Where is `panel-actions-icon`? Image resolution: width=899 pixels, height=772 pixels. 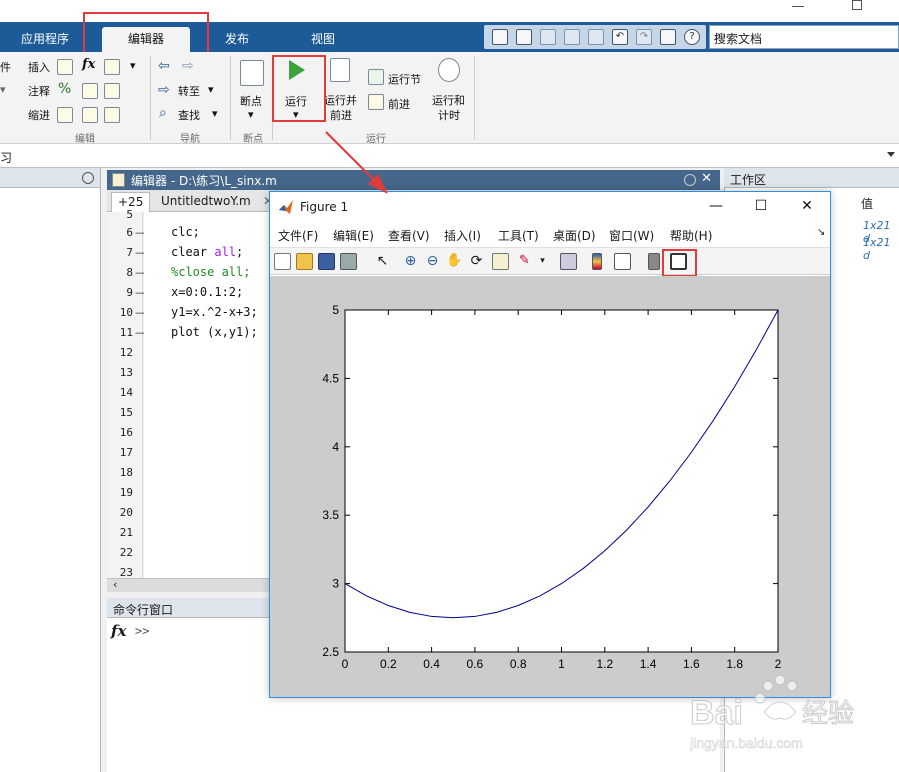
panel-actions-icon is located at coordinates (88, 178).